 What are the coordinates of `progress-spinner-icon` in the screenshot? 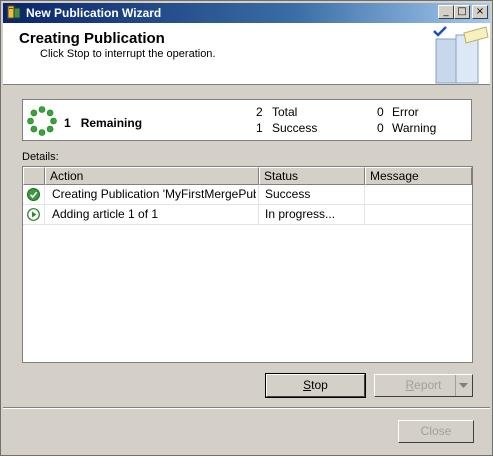 It's located at (42, 121).